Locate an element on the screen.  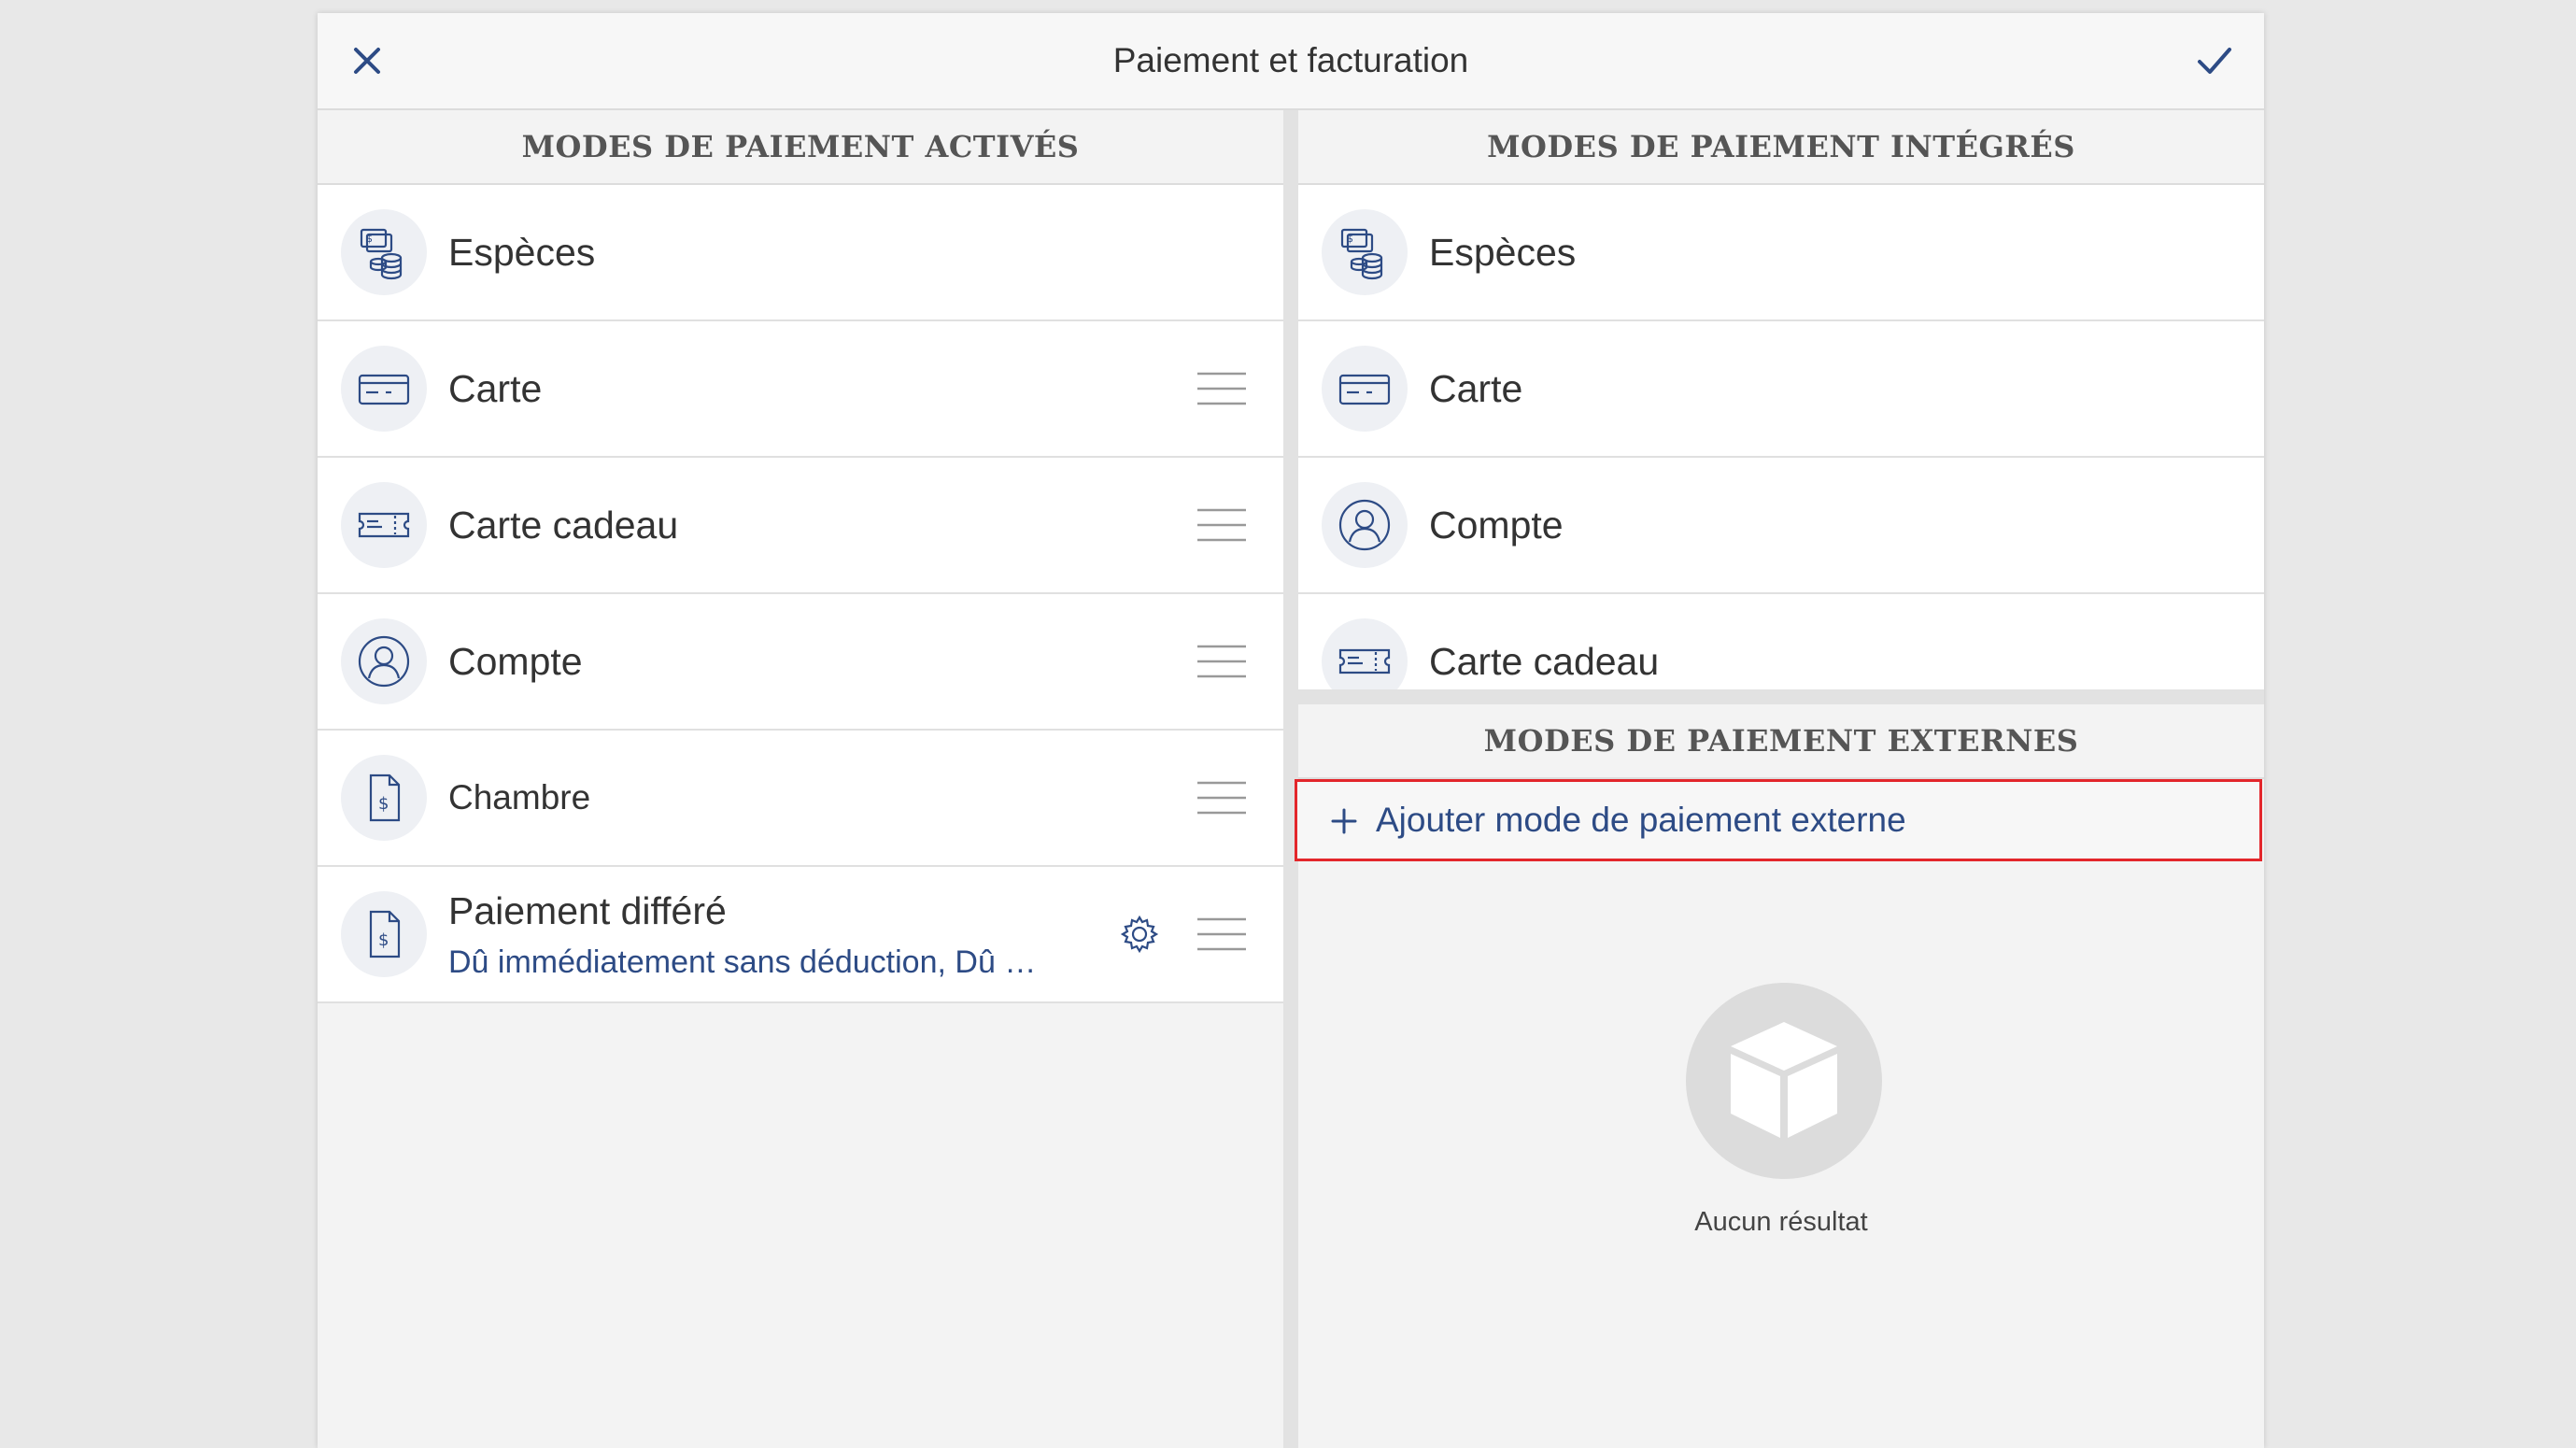
gear-icon is located at coordinates (1139, 935).